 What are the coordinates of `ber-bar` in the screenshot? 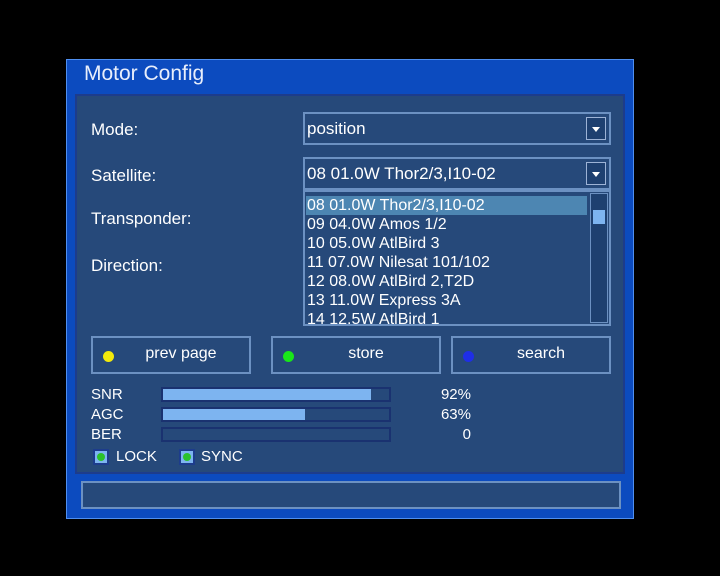 It's located at (276, 434).